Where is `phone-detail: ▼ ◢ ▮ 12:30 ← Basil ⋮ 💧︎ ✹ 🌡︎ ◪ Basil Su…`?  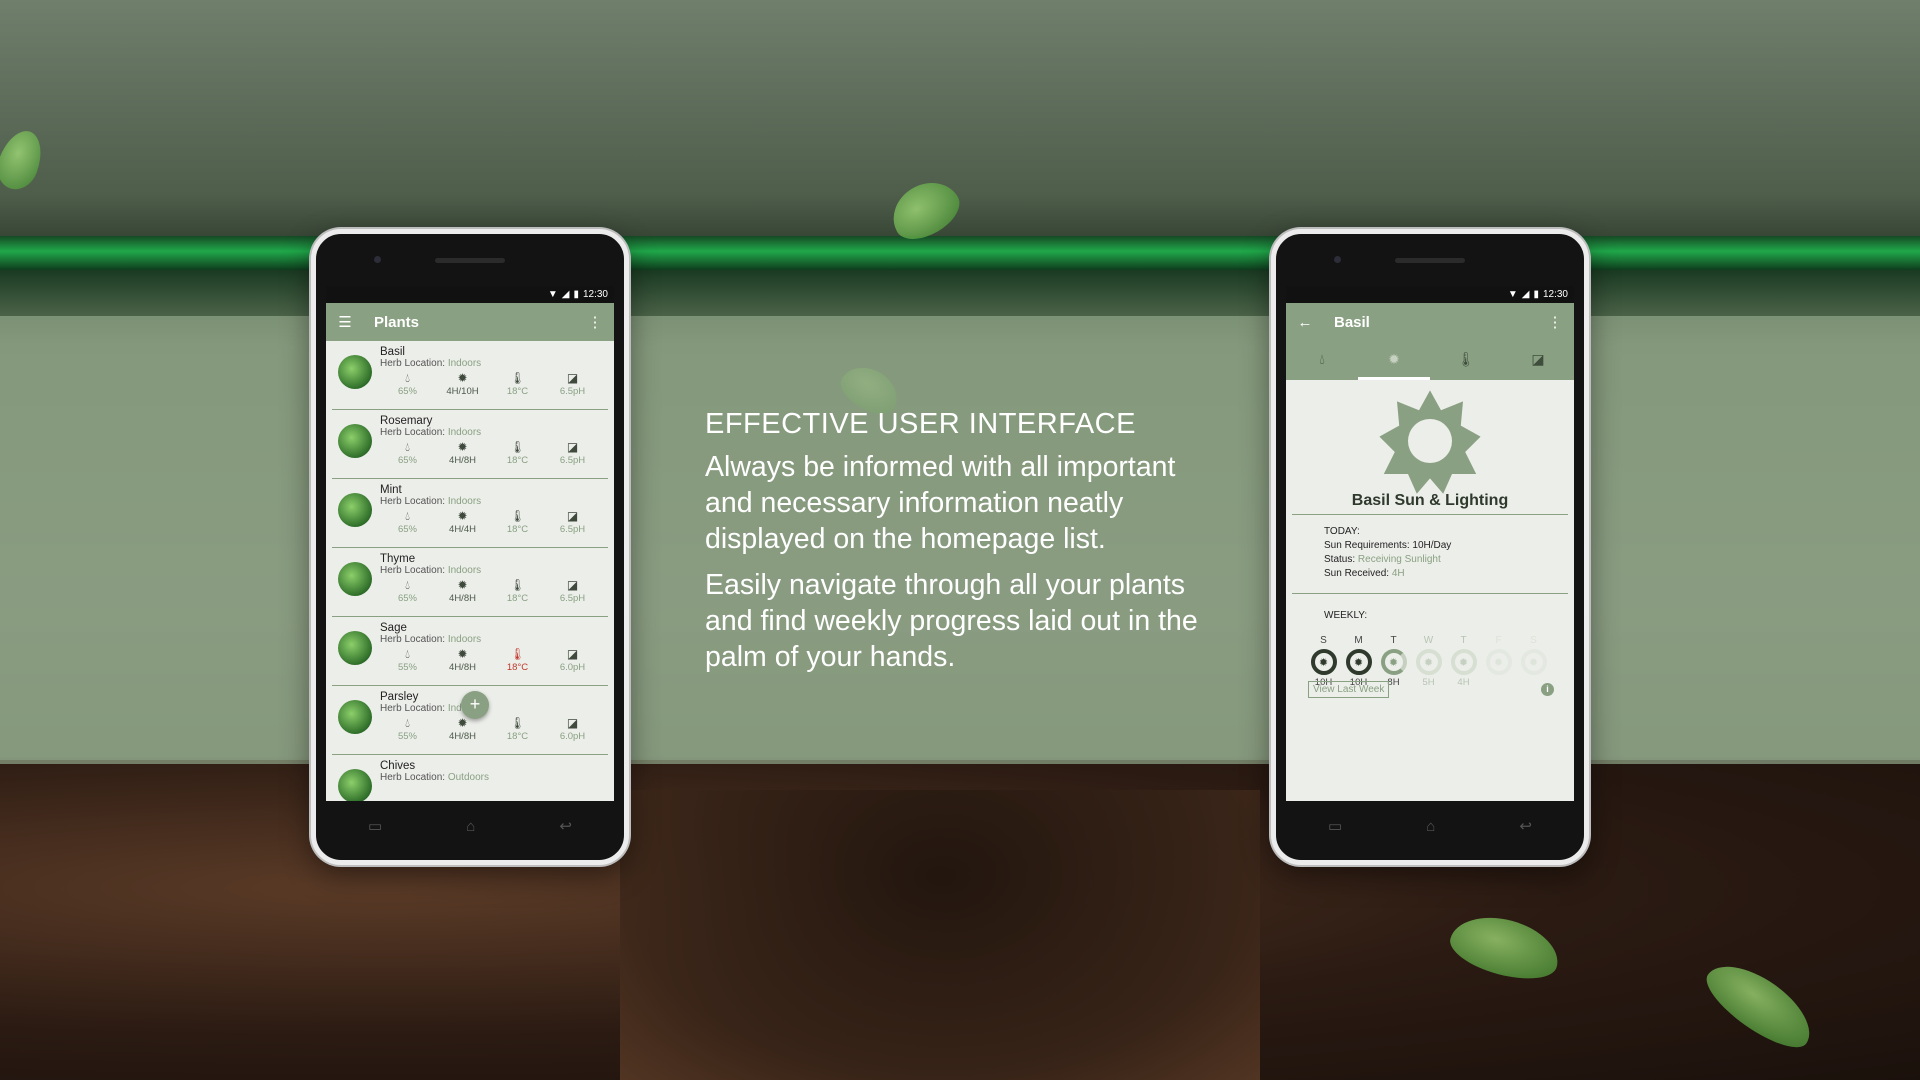 phone-detail: ▼ ◢ ▮ 12:30 ← Basil ⋮ 💧︎ ✹ 🌡︎ ◪ Basil Su… is located at coordinates (1430, 547).